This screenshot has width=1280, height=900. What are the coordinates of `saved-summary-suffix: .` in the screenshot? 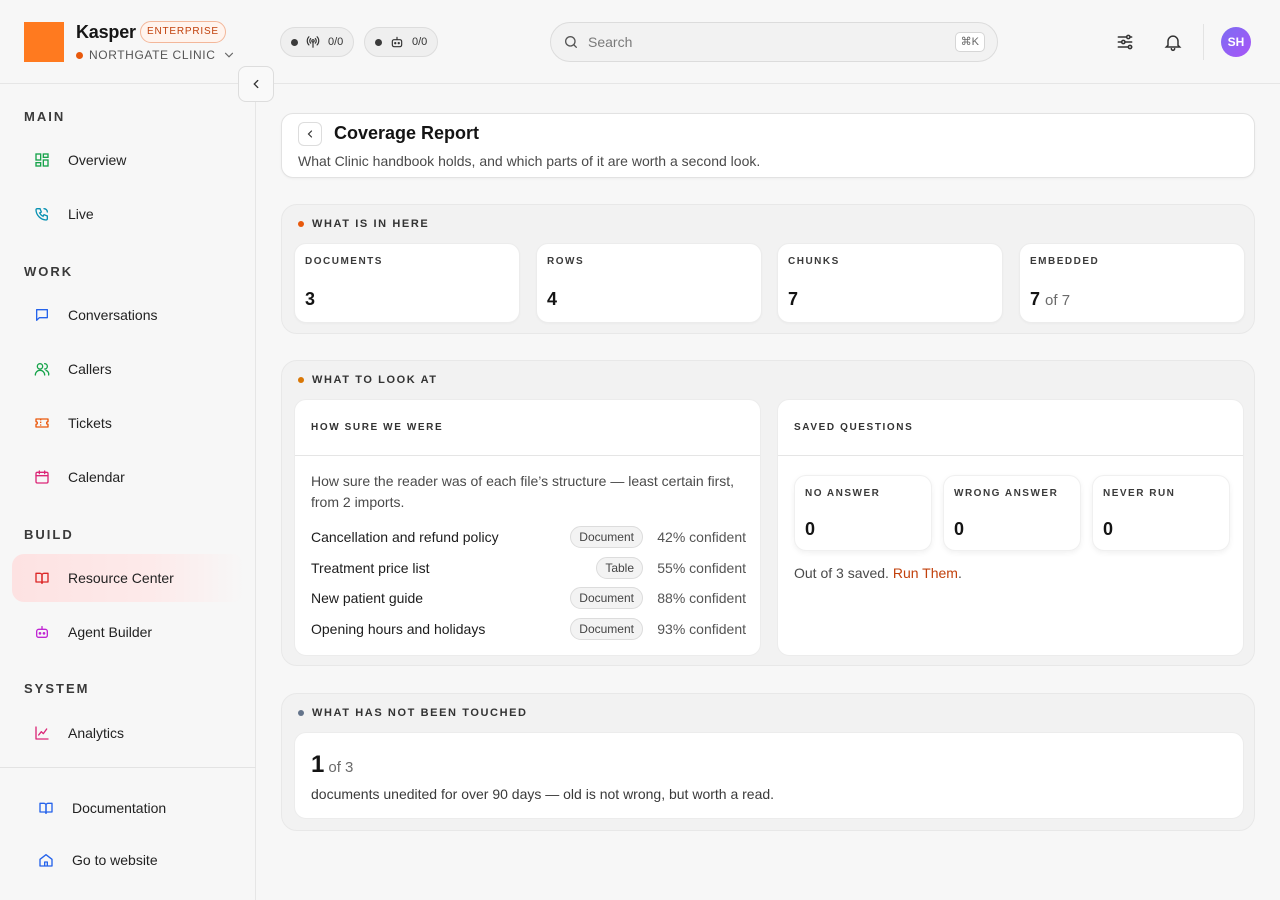 It's located at (959, 573).